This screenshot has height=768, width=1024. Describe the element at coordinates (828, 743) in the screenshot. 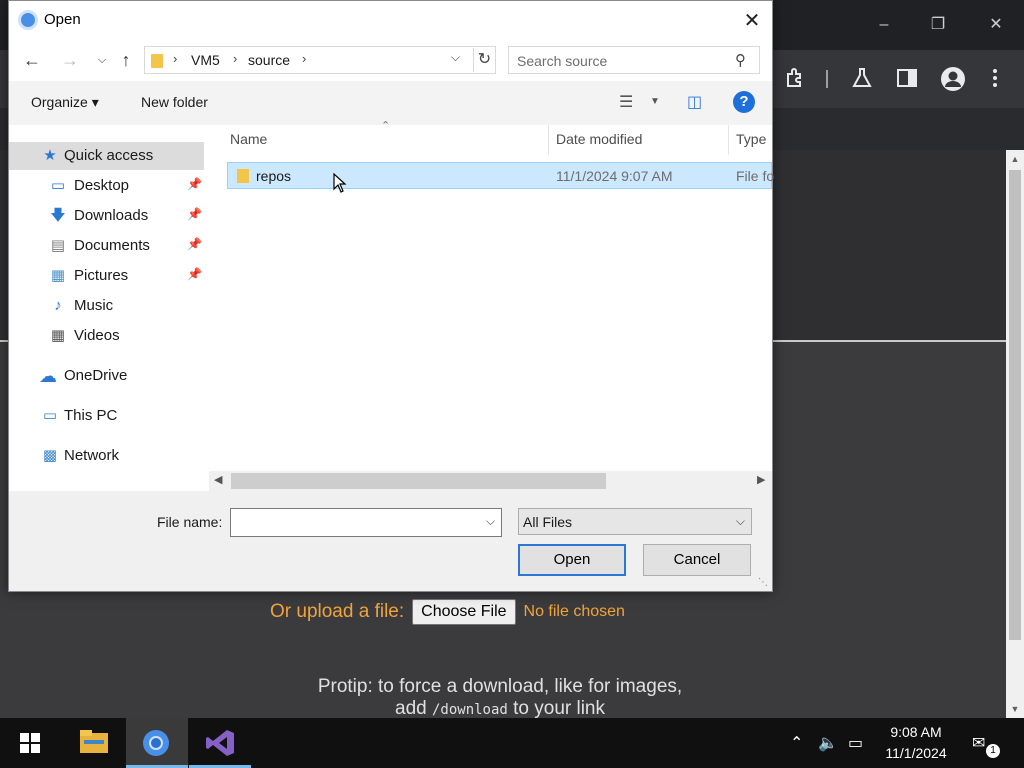

I see `volume-icon: 🔈` at that location.